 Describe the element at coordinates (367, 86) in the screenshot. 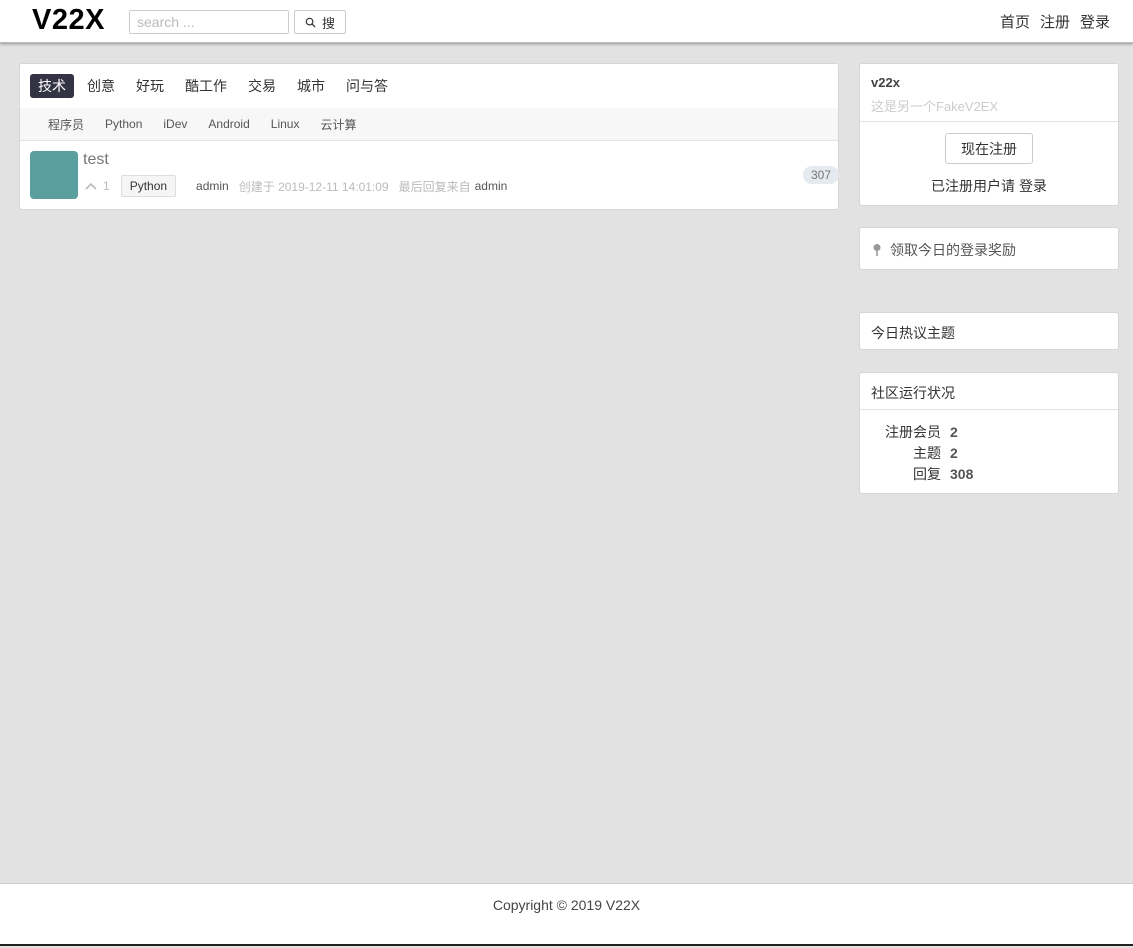

I see `tab-qna: 问与答` at that location.